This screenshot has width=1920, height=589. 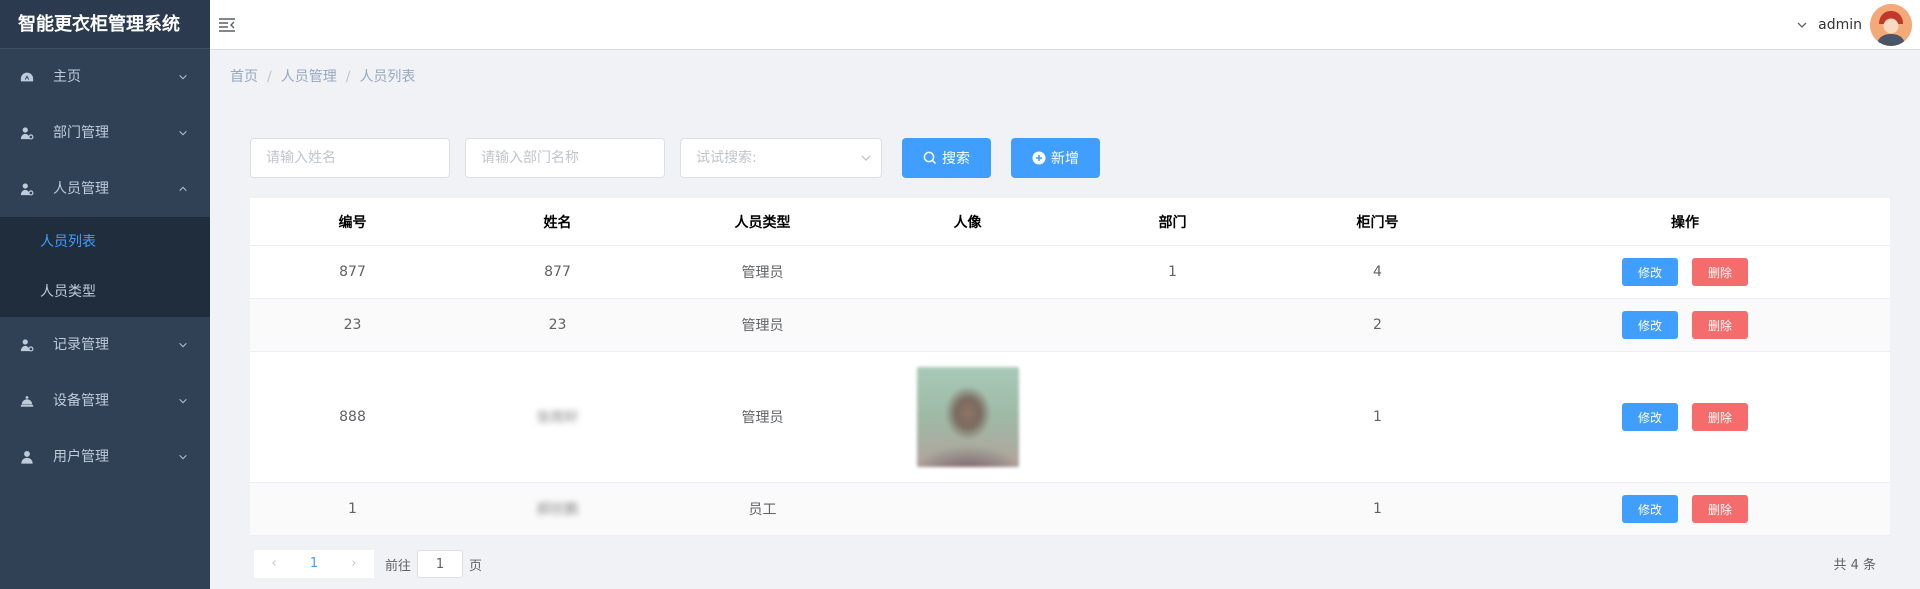 What do you see at coordinates (762, 222) in the screenshot?
I see `column-header: 人员类型` at bounding box center [762, 222].